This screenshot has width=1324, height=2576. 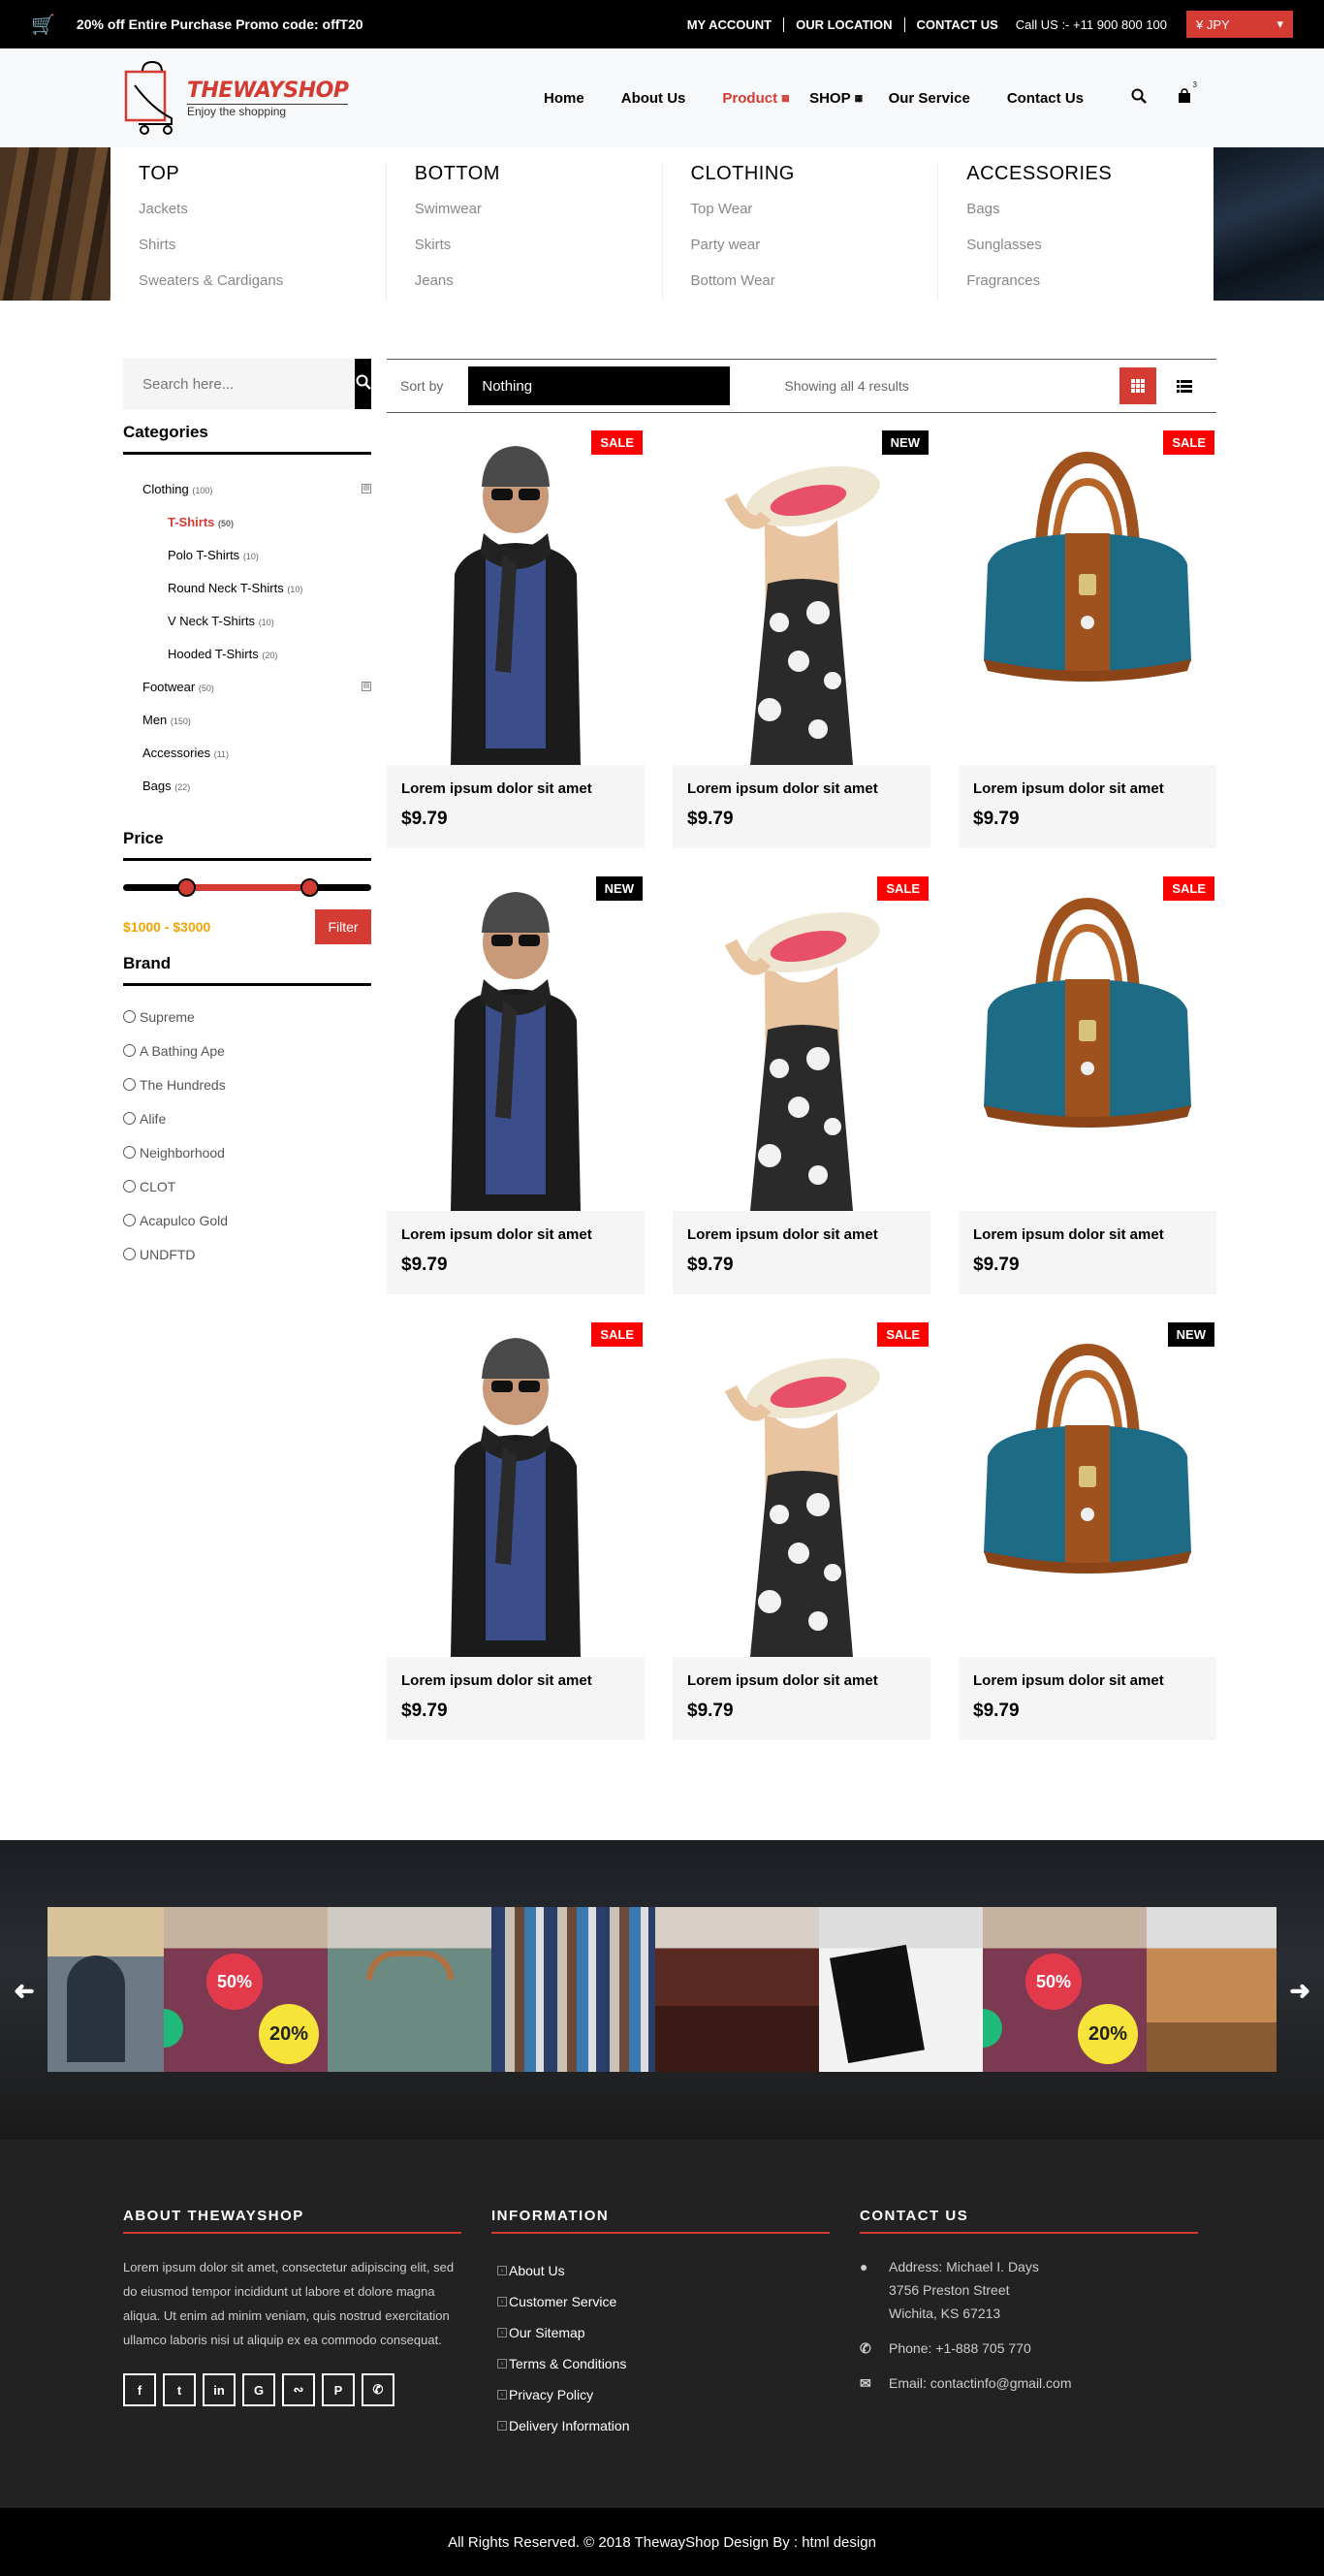 What do you see at coordinates (660, 2302) in the screenshot?
I see `footer-link-customer-service: › Customer Service` at bounding box center [660, 2302].